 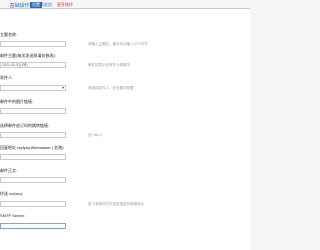 What do you see at coordinates (12, 215) in the screenshot?
I see `field-label-smtp-secret: SMTP Secret:` at bounding box center [12, 215].